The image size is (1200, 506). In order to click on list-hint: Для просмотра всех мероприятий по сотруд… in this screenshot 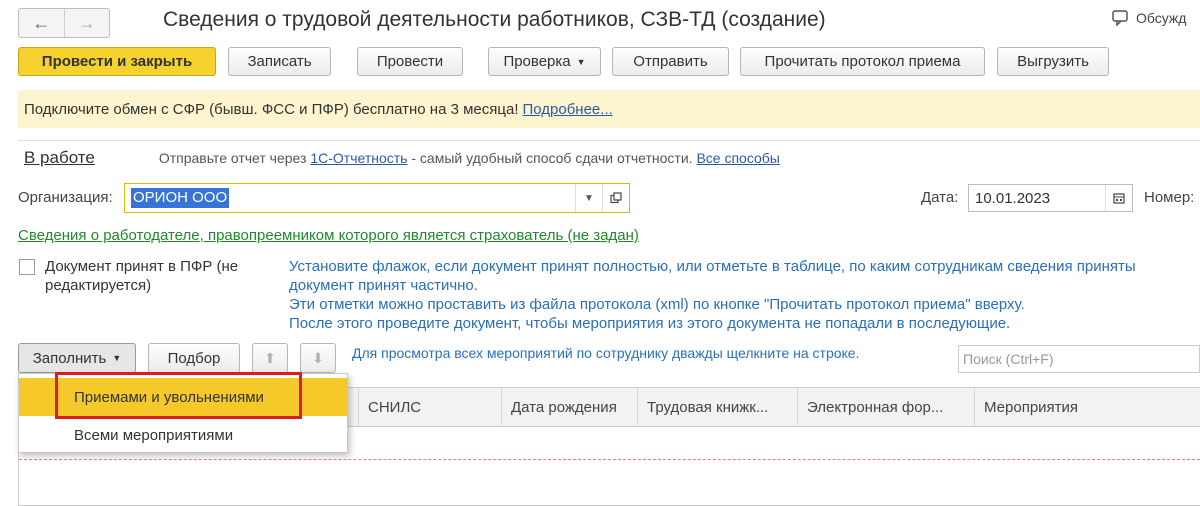, I will do `click(606, 353)`.